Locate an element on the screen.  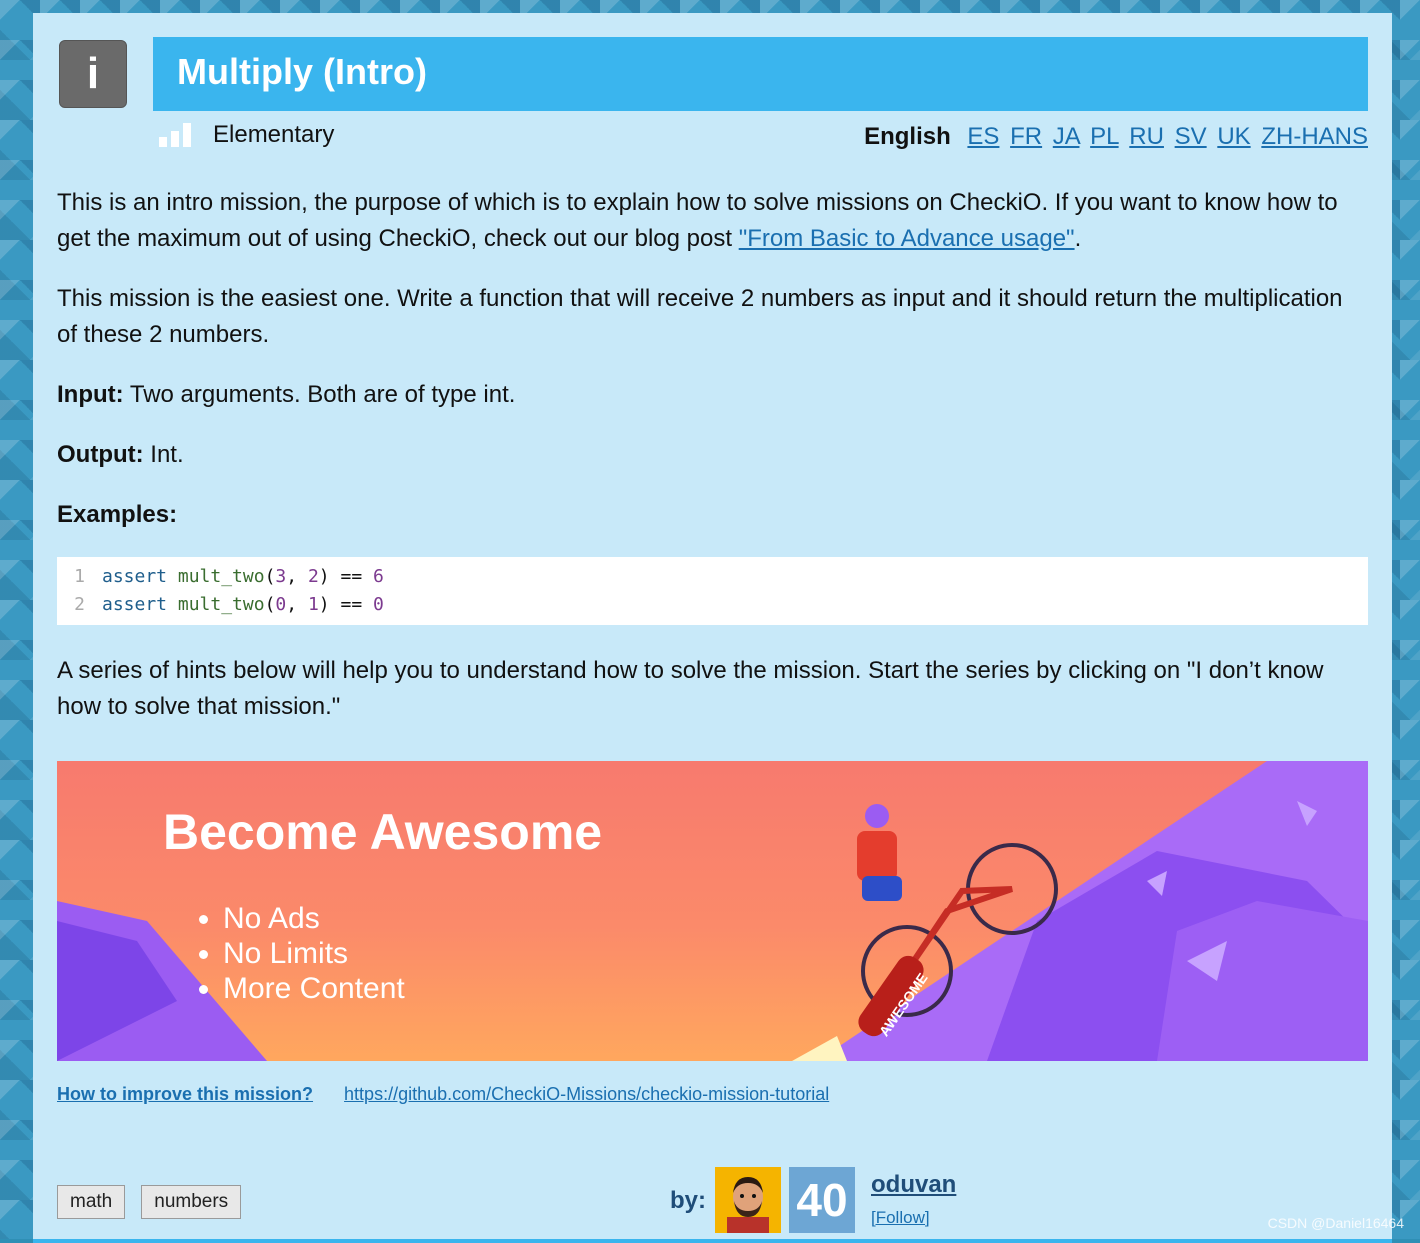
output-label: Output: is located at coordinates (100, 454).